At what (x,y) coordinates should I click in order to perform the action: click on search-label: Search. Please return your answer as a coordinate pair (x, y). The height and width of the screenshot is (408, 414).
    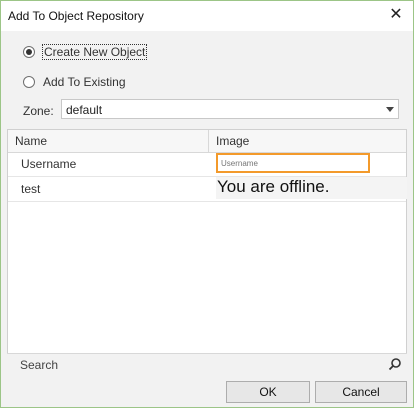
    Looking at the image, I should click on (39, 365).